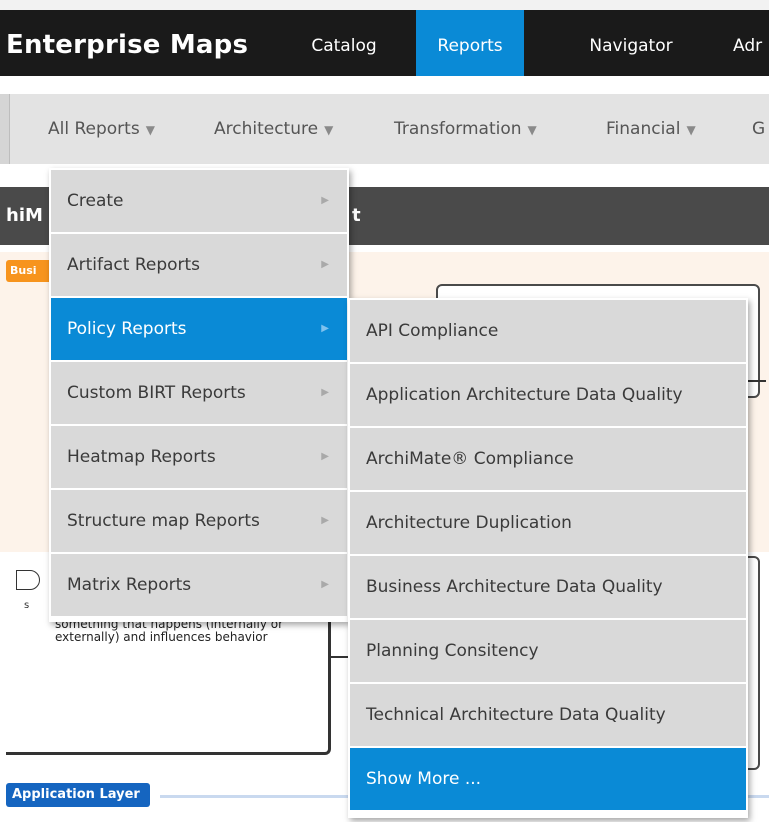 The width and height of the screenshot is (769, 822). I want to click on submenu-item-archimate-compliance: ArchiMate® Compliance, so click(548, 459).